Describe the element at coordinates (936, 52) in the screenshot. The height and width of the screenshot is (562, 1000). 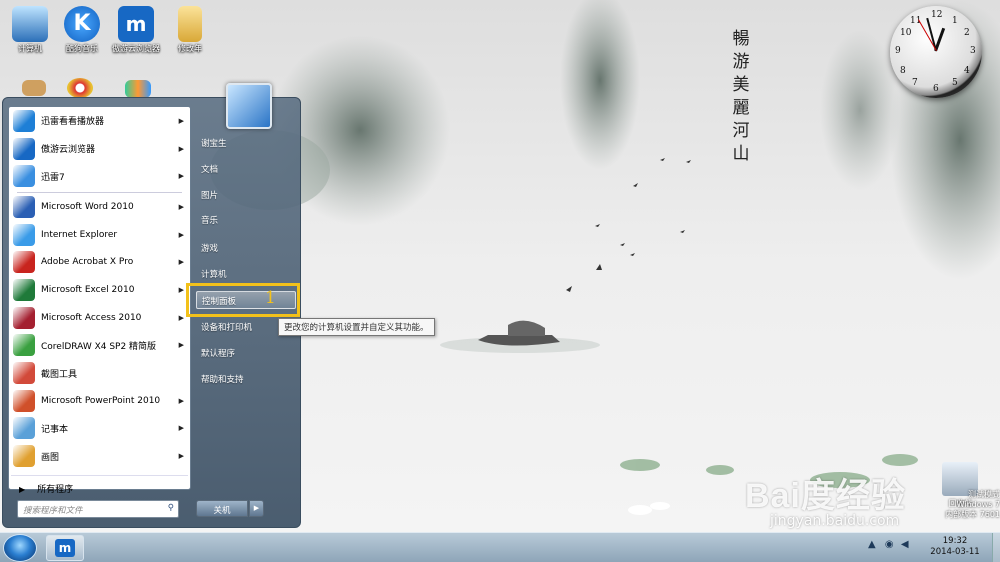
I see `clock-gadget: 12 3 69 12 45 78 10 11` at that location.